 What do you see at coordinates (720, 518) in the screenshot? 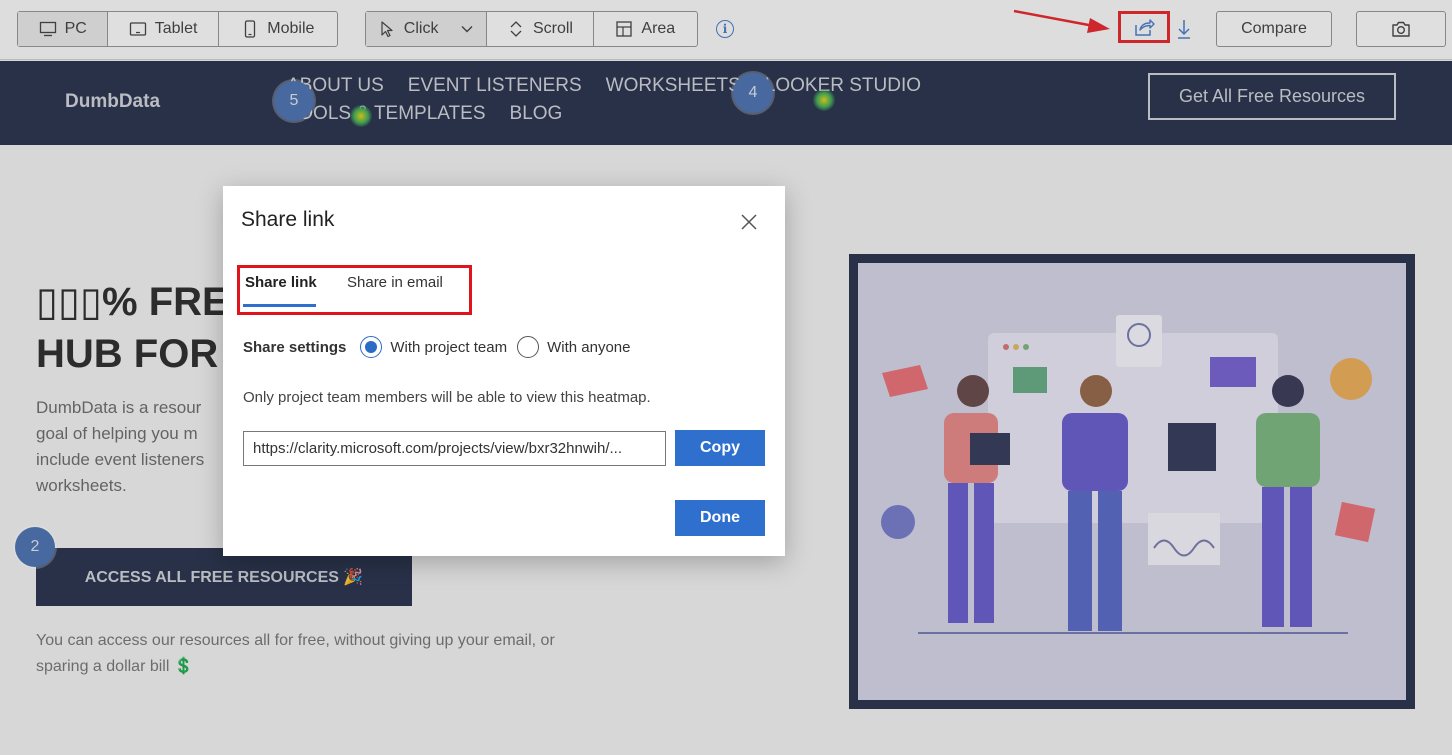
I see `done-button: Done` at bounding box center [720, 518].